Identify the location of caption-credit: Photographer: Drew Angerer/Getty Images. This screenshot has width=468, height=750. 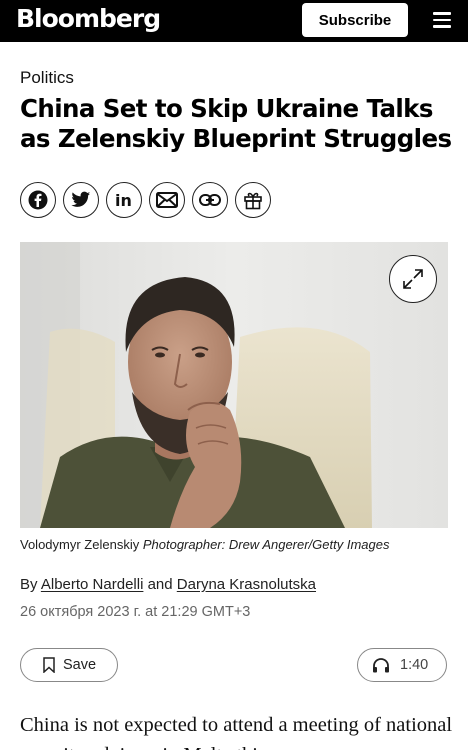
(266, 544).